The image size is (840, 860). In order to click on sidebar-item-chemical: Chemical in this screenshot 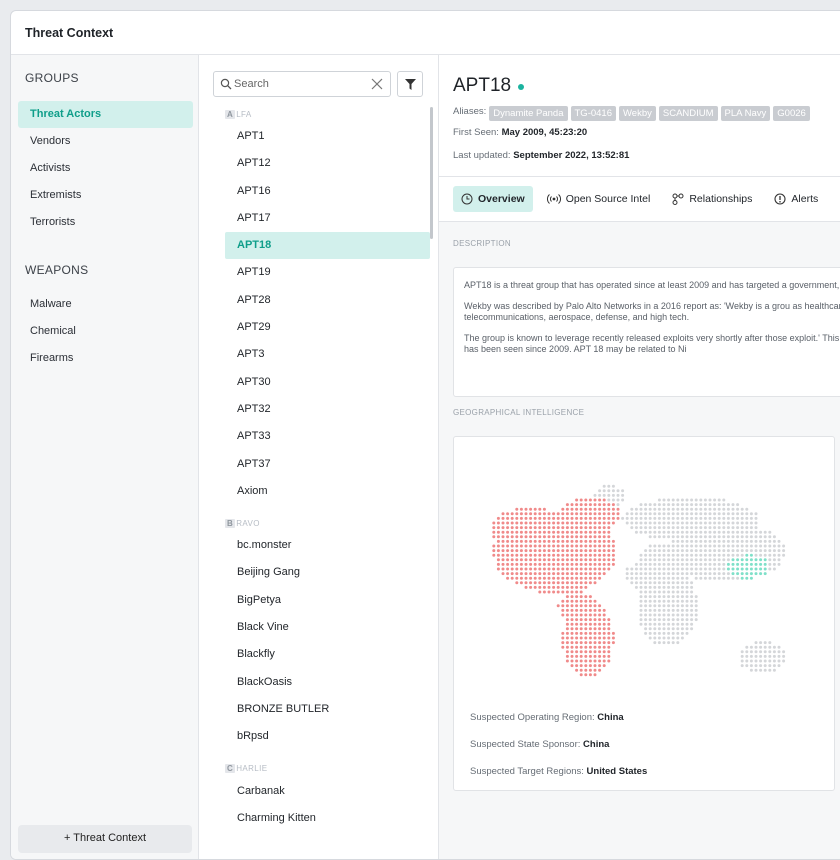, I will do `click(105, 331)`.